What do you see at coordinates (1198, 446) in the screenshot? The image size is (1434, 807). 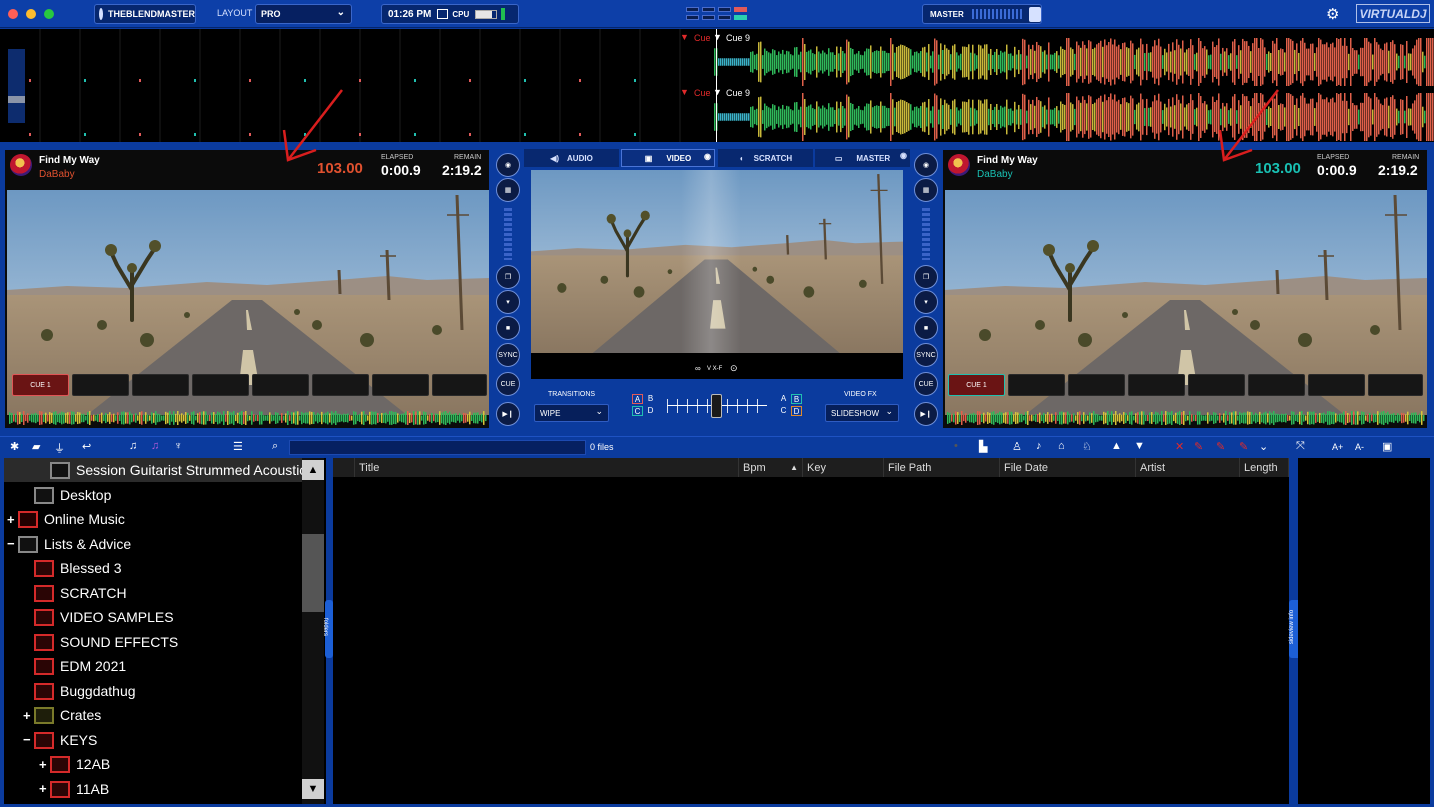 I see `clear-icon: ✎` at bounding box center [1198, 446].